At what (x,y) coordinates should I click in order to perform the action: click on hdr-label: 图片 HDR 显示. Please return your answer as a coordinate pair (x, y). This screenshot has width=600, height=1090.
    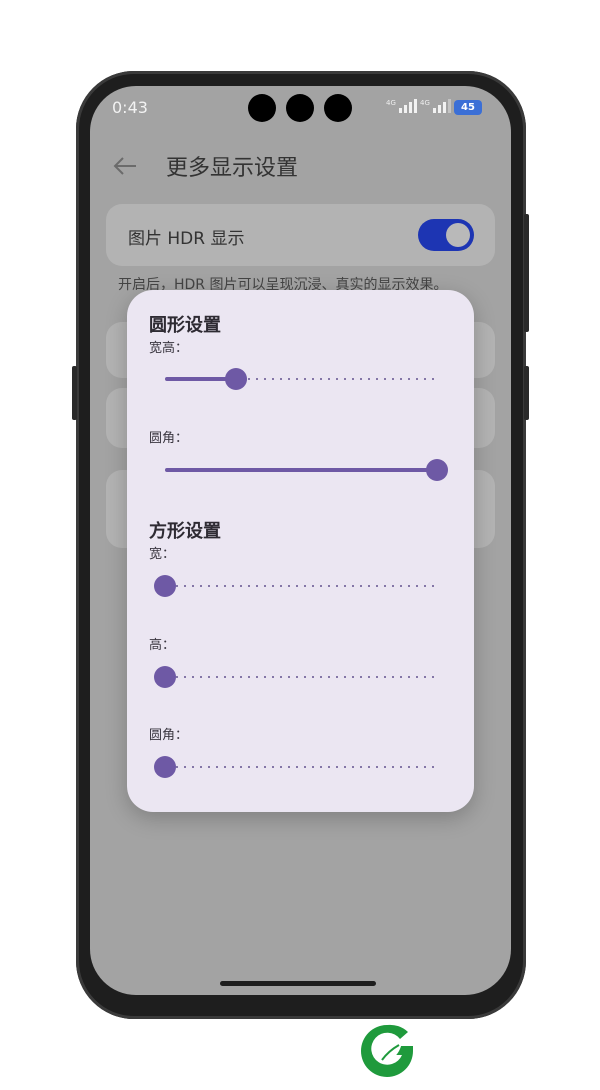
    Looking at the image, I should click on (186, 239).